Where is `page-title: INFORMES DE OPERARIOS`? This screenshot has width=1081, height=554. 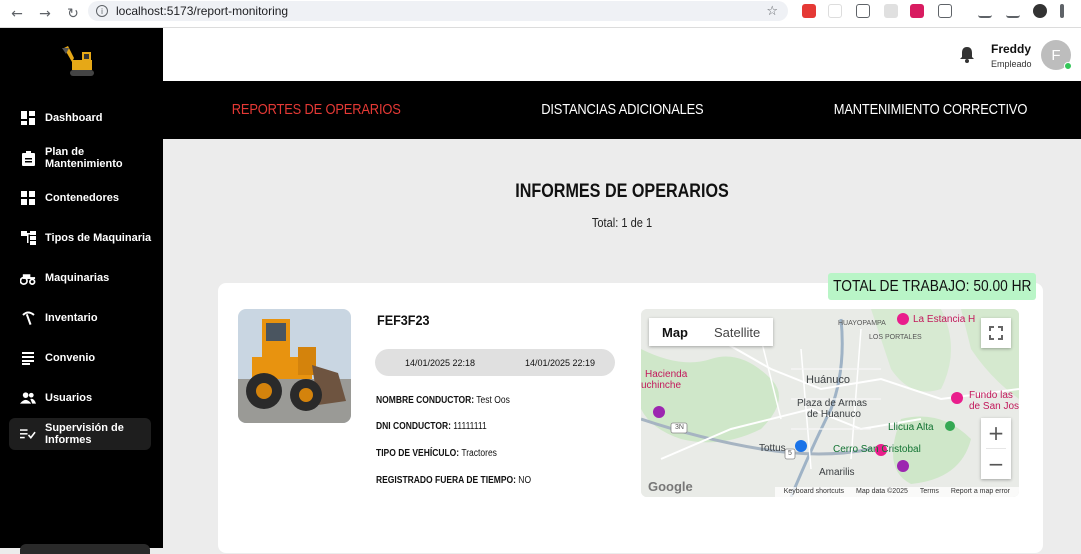
page-title: INFORMES DE OPERARIOS is located at coordinates (622, 191).